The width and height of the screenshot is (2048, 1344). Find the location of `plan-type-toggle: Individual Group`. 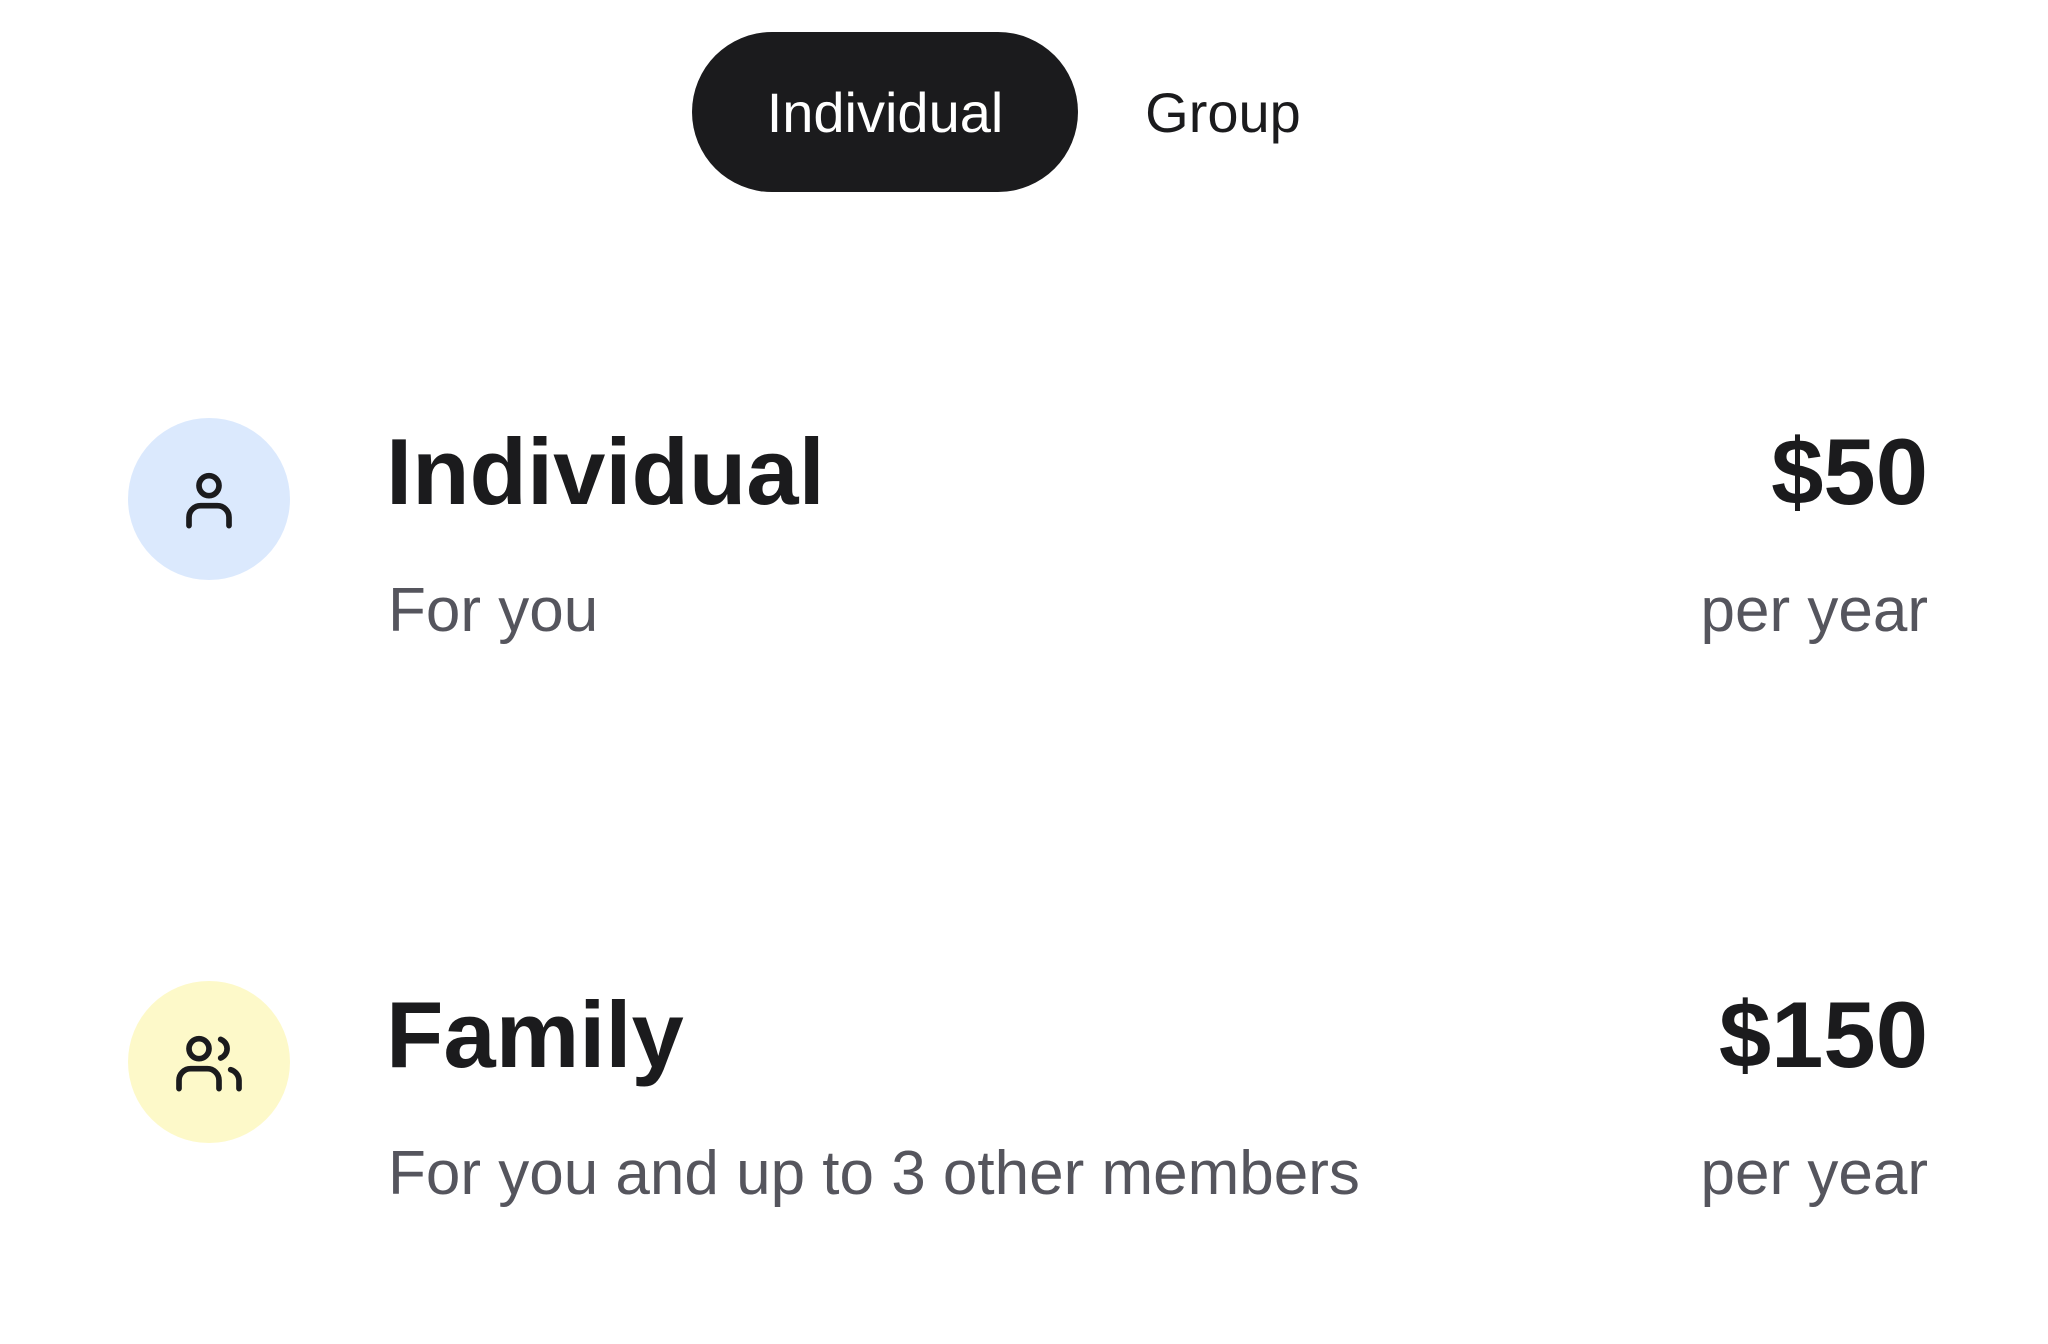

plan-type-toggle: Individual Group is located at coordinates (1030, 112).